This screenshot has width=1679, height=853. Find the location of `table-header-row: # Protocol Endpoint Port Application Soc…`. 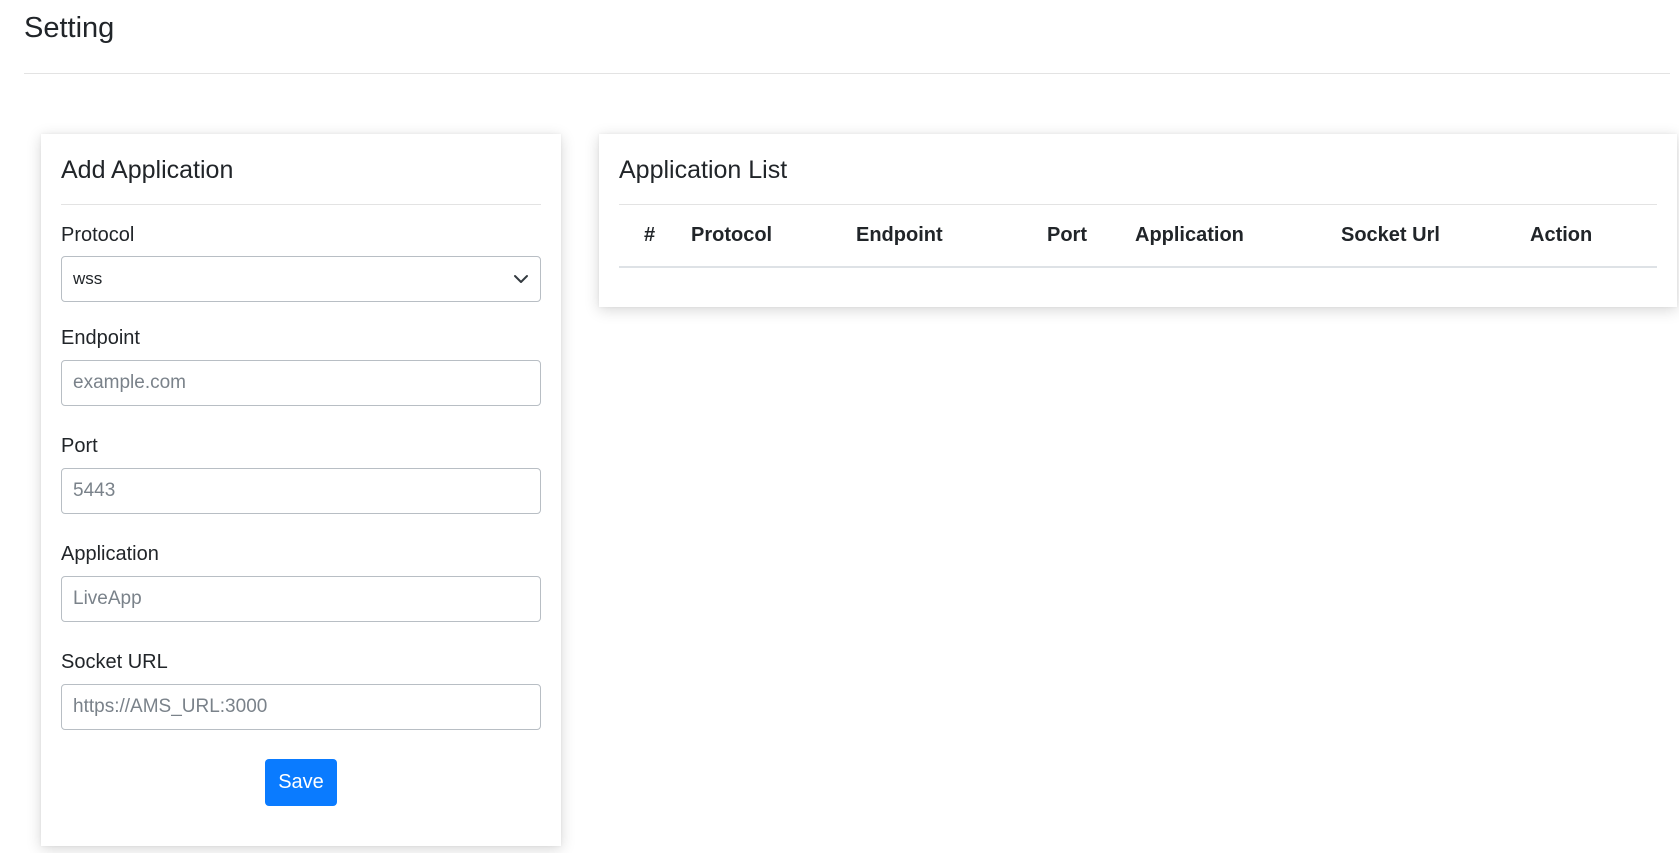

table-header-row: # Protocol Endpoint Port Application Soc… is located at coordinates (1138, 236).